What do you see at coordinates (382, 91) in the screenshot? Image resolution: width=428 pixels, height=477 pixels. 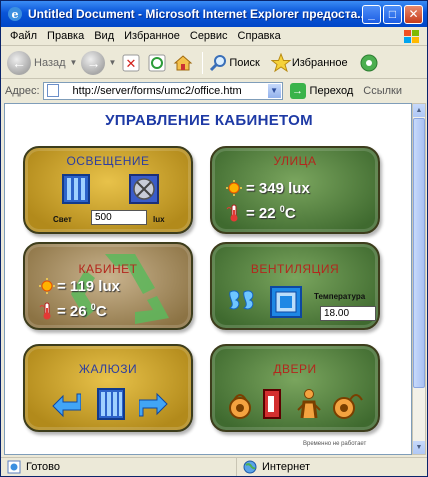 I see `links-button: Ссылки` at bounding box center [382, 91].